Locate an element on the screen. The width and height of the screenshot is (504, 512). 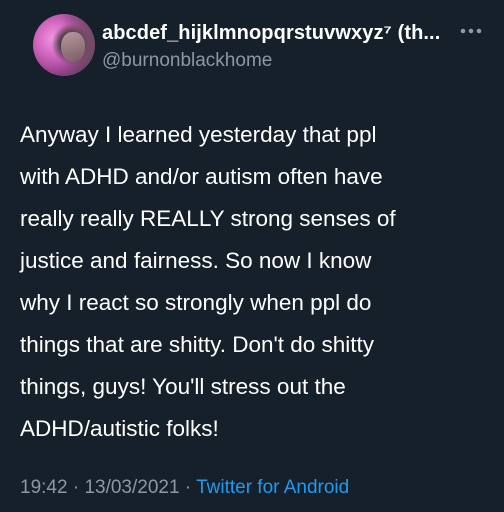
tweet-text-line: with ADHD and/or autism often have is located at coordinates (201, 176).